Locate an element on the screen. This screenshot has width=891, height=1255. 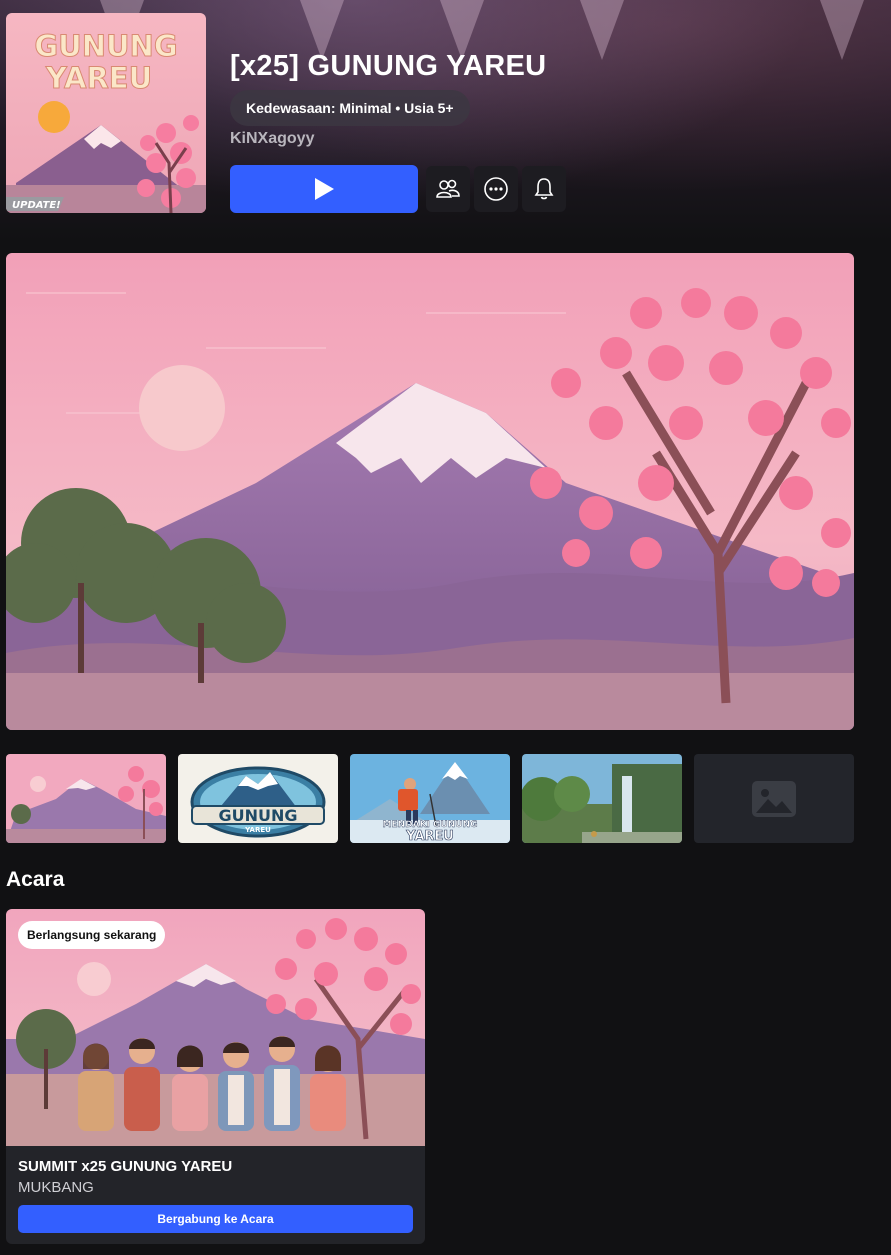
gallery-thumbnail: GUNUNG YAREU is located at coordinates (258, 798).